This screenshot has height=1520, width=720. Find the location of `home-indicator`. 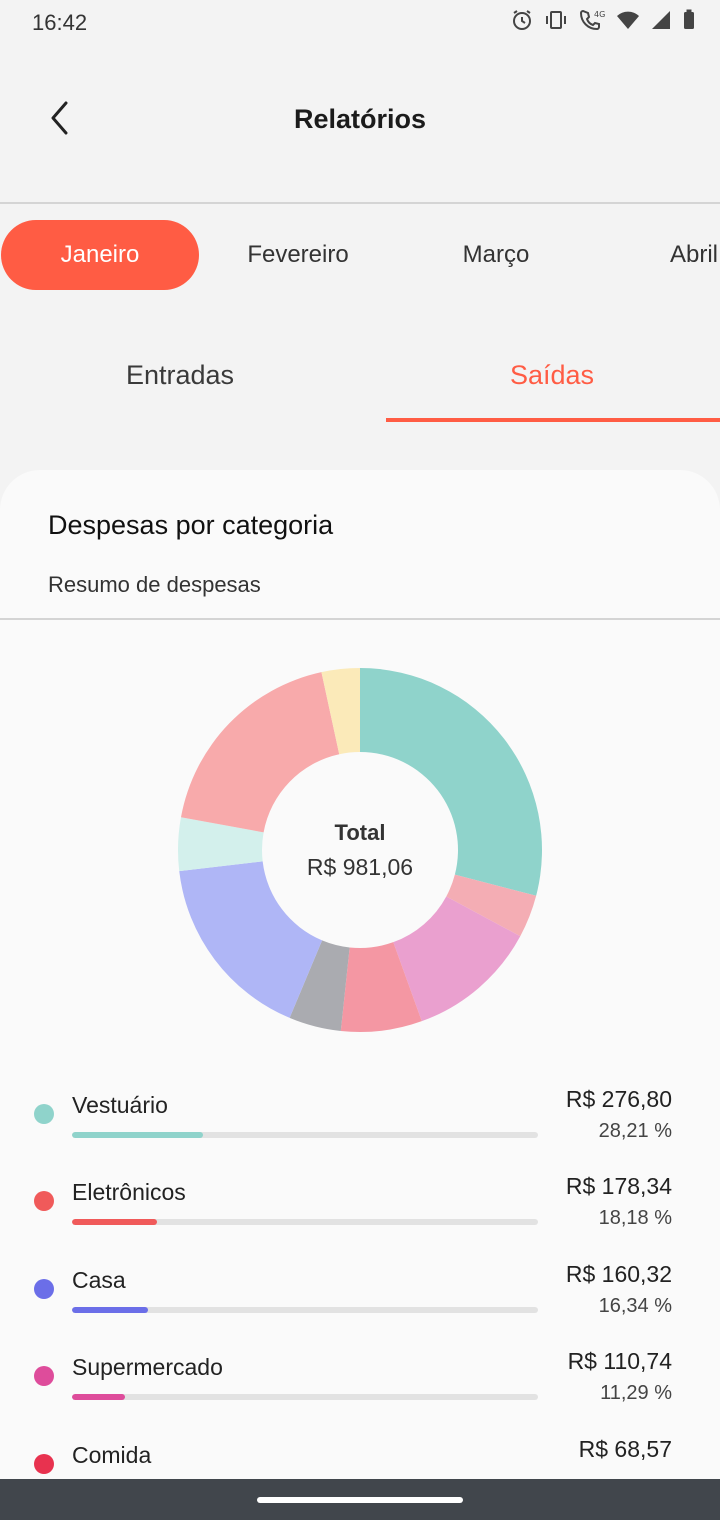

home-indicator is located at coordinates (360, 1500).